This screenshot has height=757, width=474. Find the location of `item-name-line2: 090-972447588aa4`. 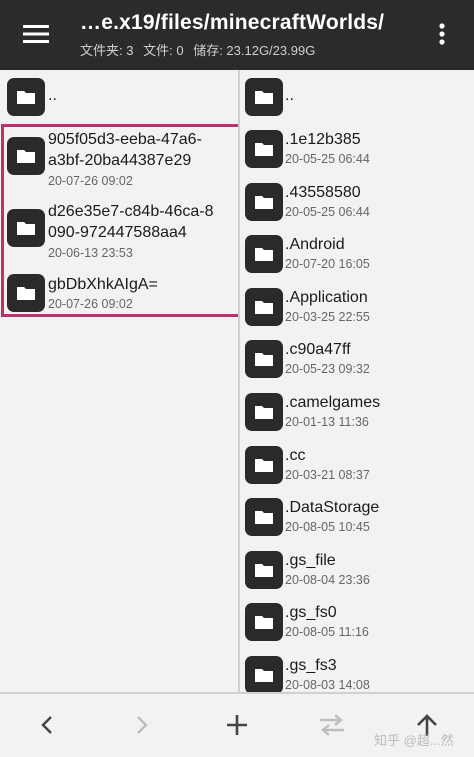

item-name-line2: 090-972447588aa4 is located at coordinates (117, 232).